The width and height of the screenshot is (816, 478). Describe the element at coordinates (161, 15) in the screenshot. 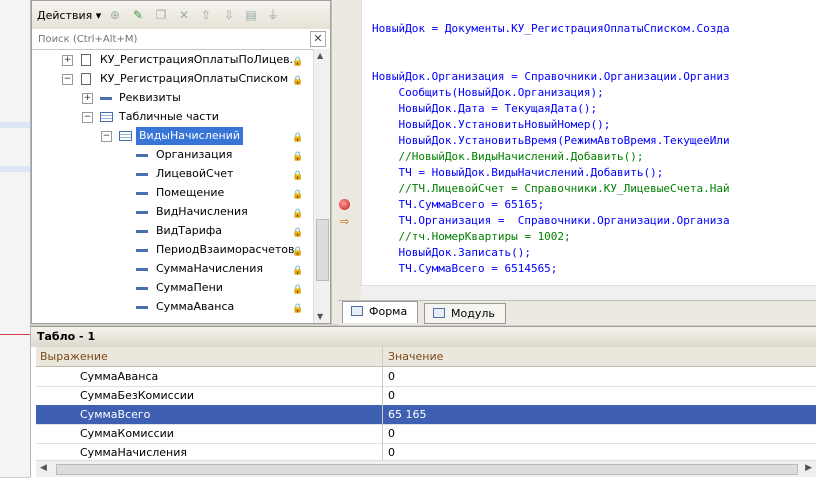

I see `copy-icon: ❐` at that location.